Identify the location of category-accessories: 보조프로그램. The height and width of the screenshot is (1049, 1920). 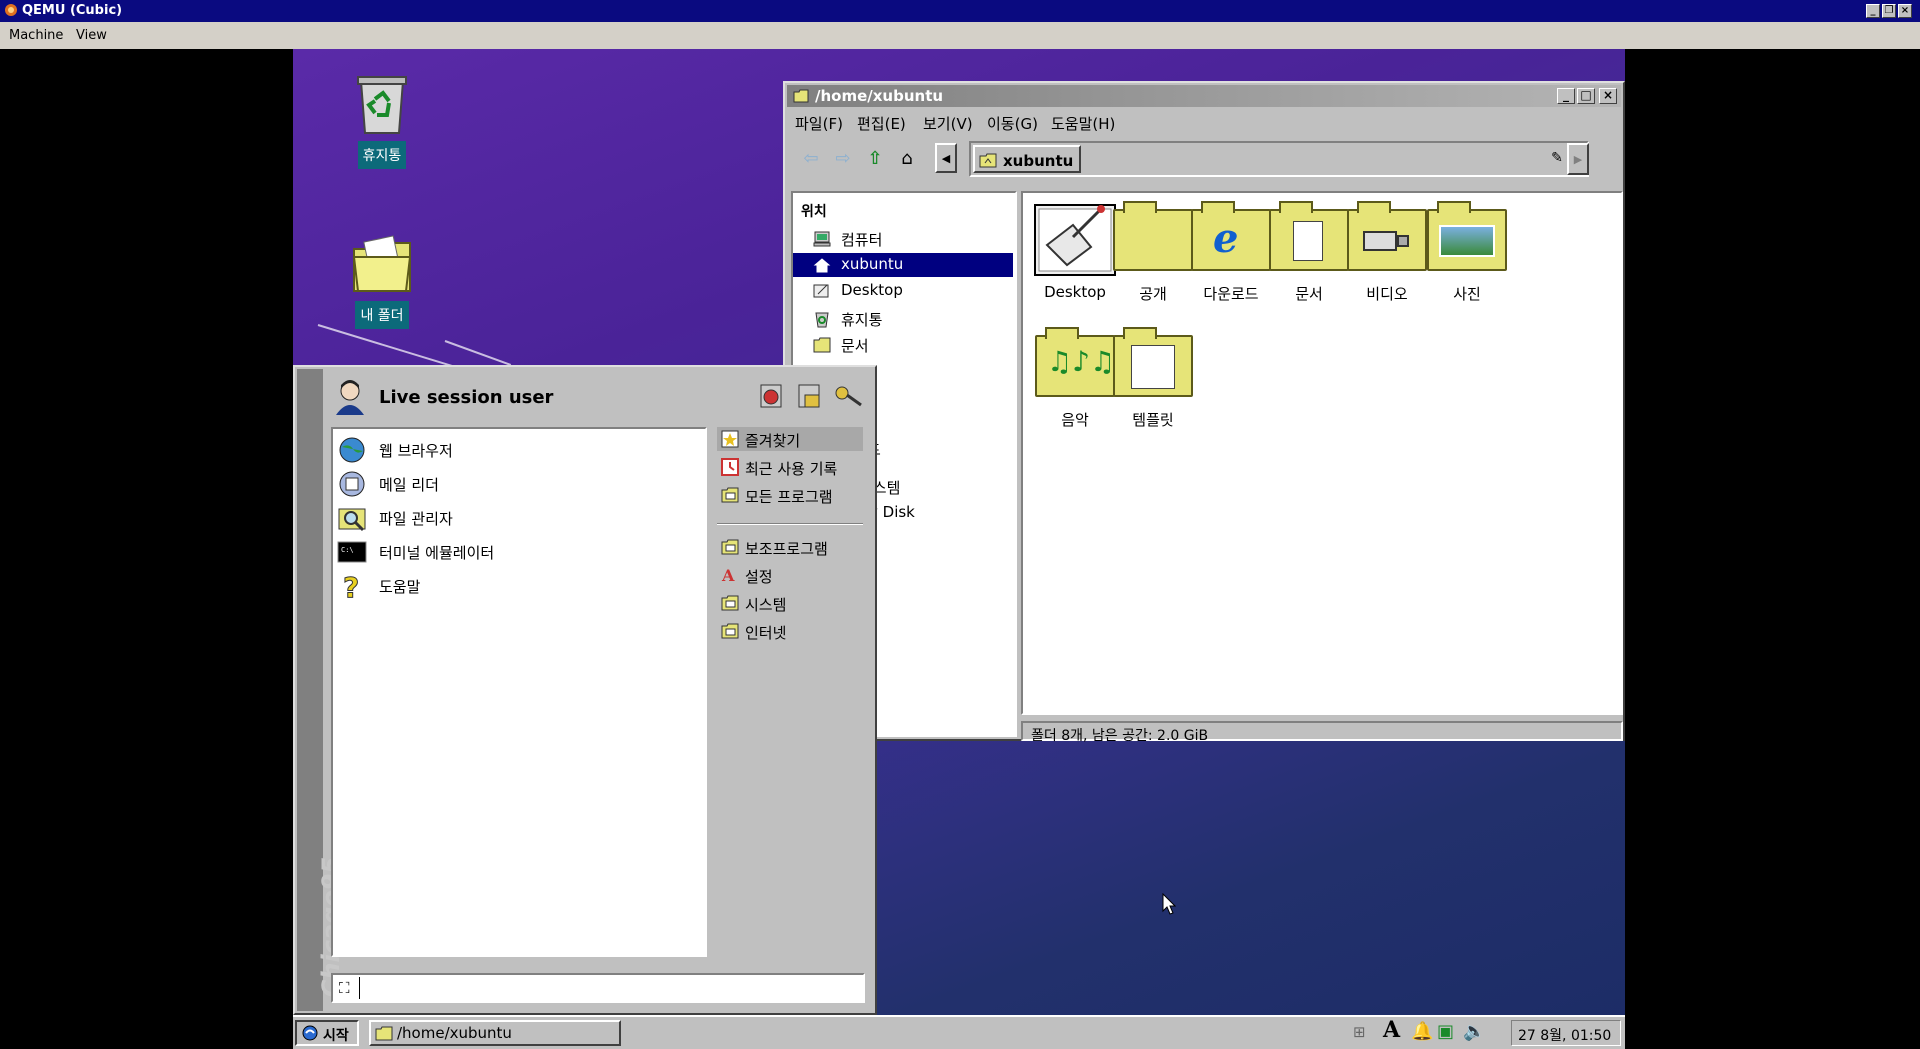
(790, 547).